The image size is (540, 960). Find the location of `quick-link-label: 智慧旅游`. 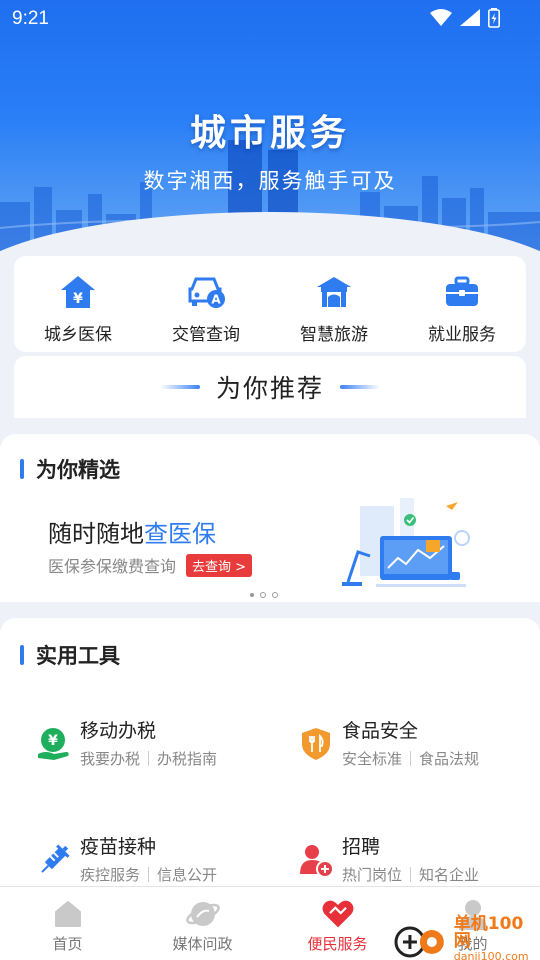

quick-link-label: 智慧旅游 is located at coordinates (334, 335).